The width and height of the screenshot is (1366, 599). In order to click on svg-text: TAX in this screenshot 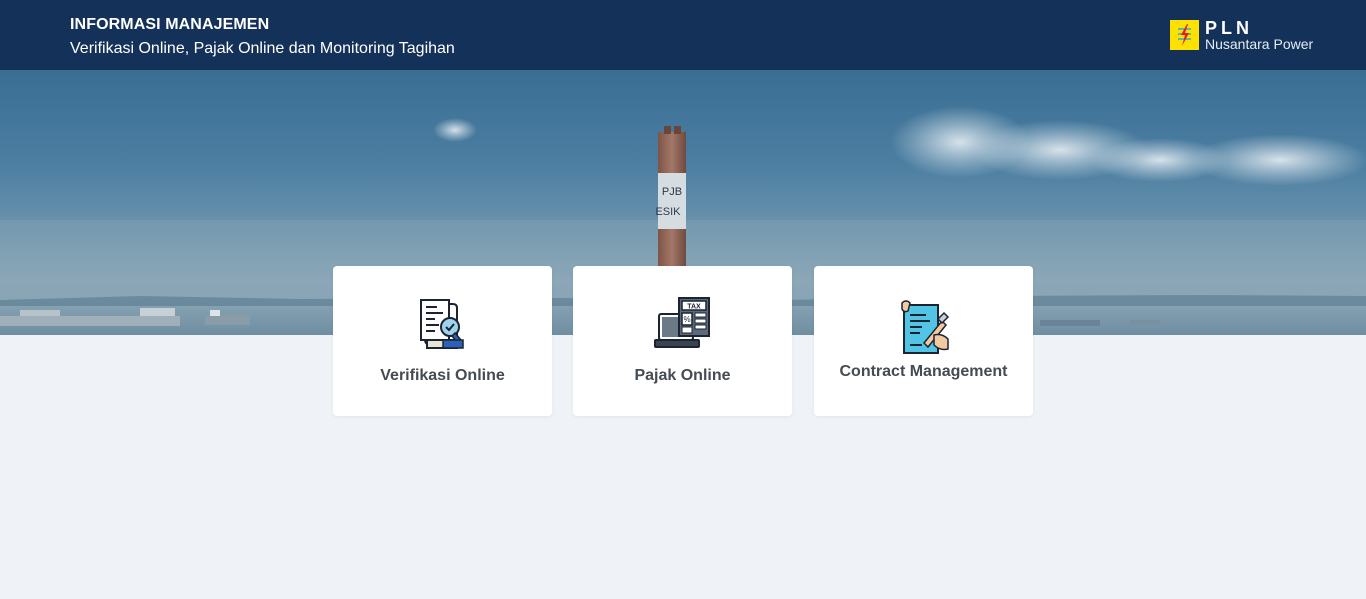, I will do `click(694, 307)`.